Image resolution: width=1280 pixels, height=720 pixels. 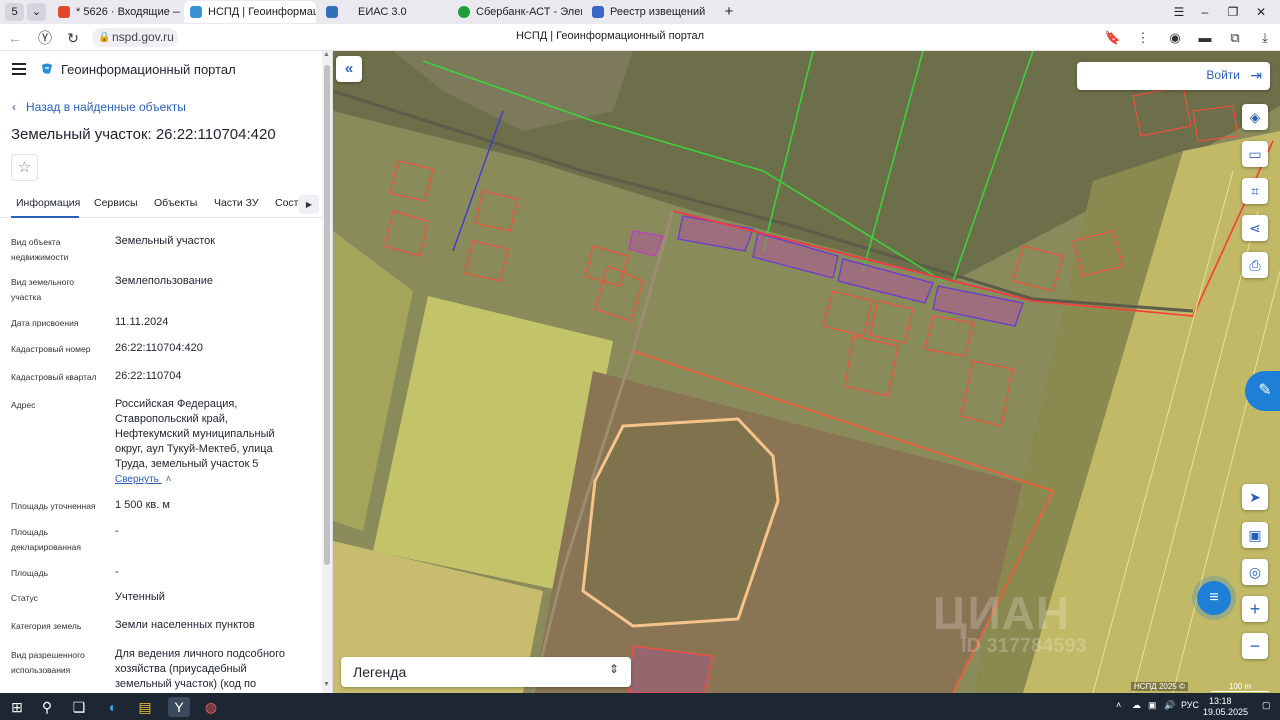 I want to click on attr-label-land-category: Категория земель, so click(x=46, y=626).